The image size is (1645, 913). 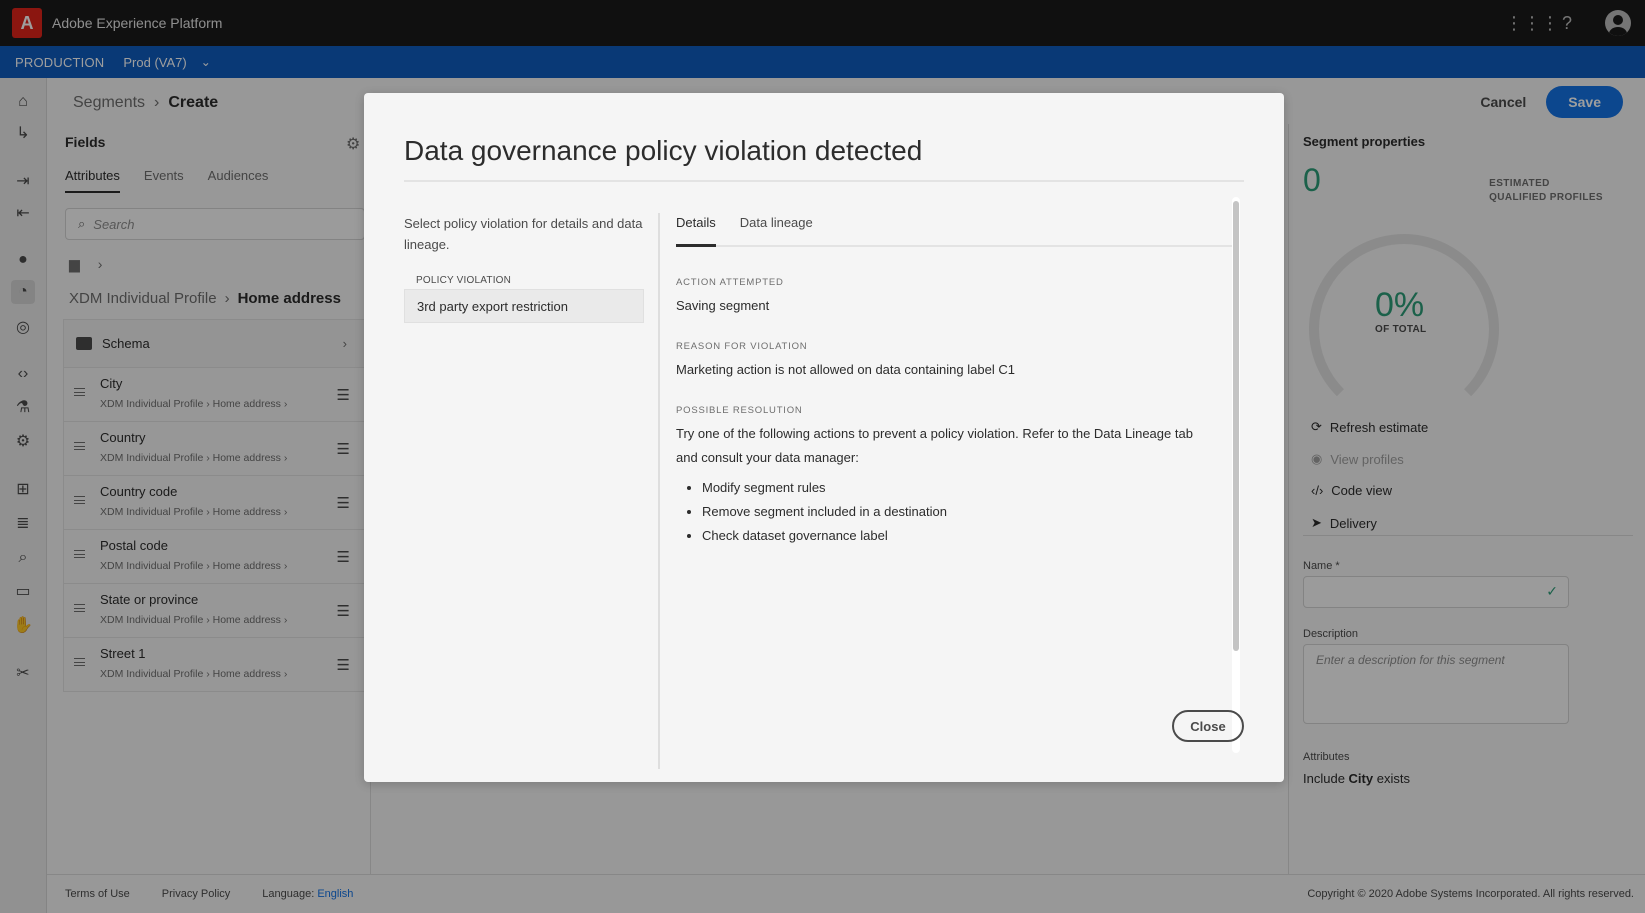 I want to click on action-attempted-section: ACTION ATTEMPTED Saving segment, so click(x=946, y=297).